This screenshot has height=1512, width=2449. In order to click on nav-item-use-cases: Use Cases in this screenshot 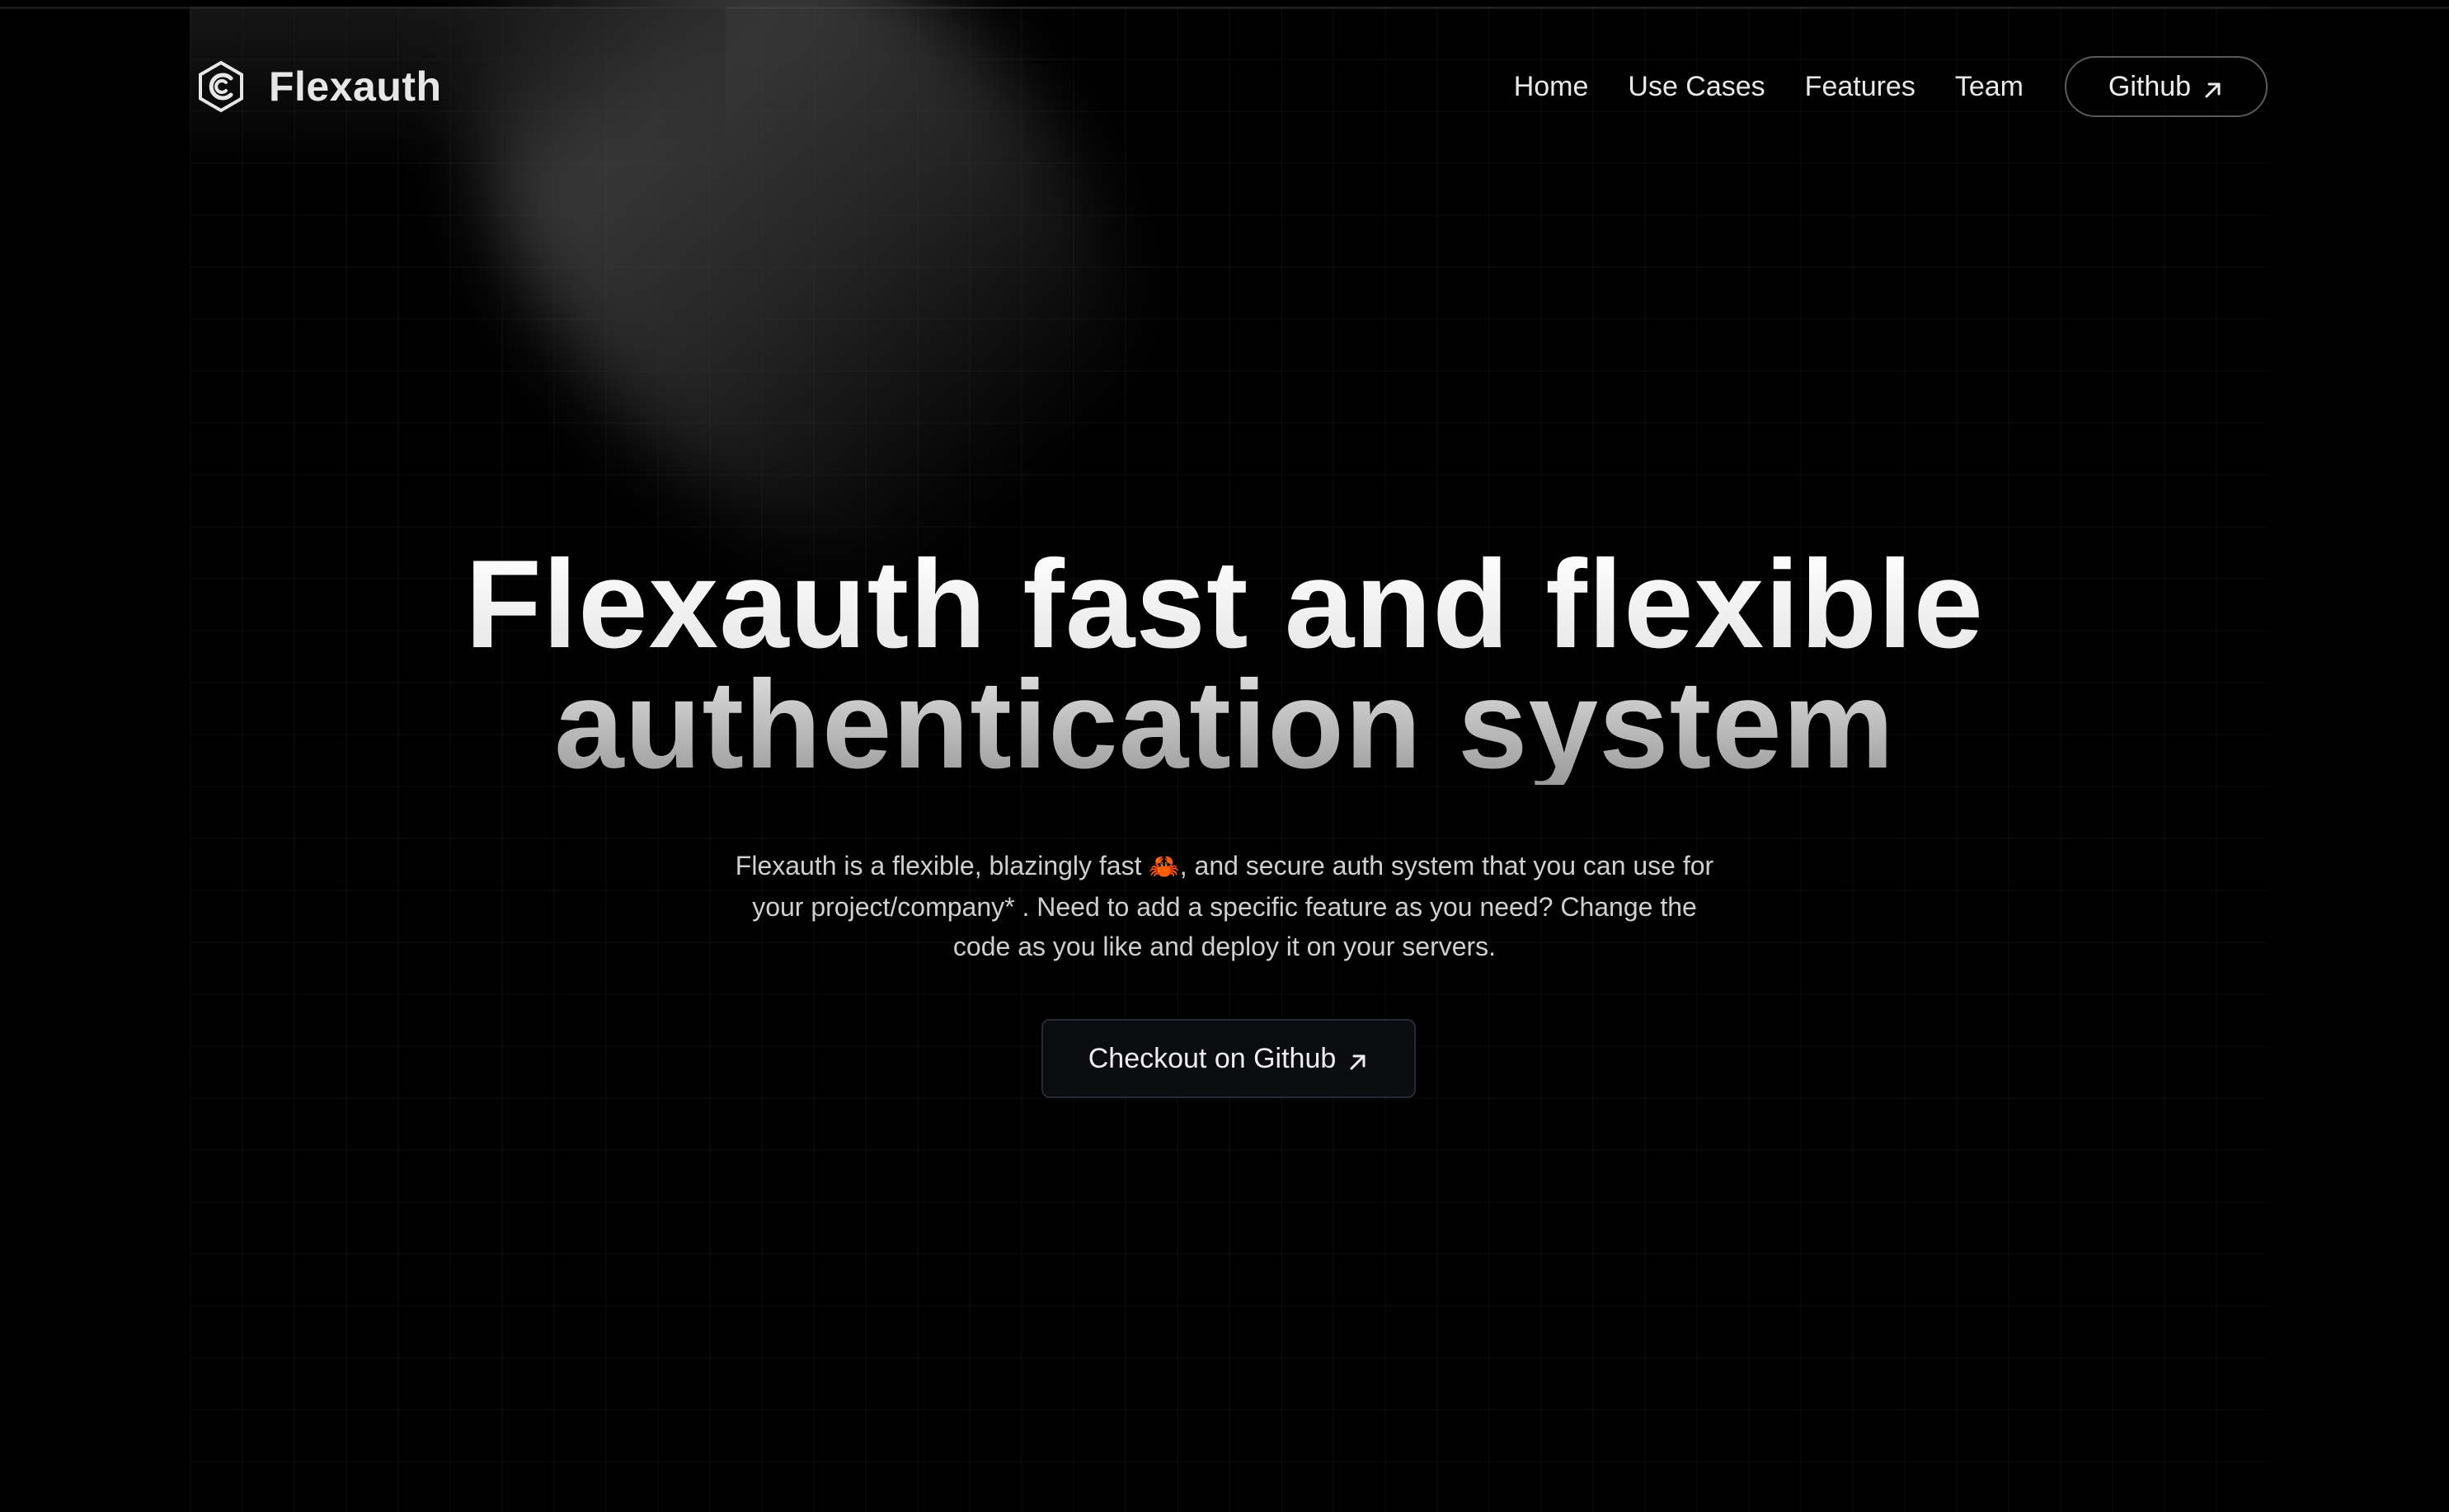, I will do `click(1696, 87)`.